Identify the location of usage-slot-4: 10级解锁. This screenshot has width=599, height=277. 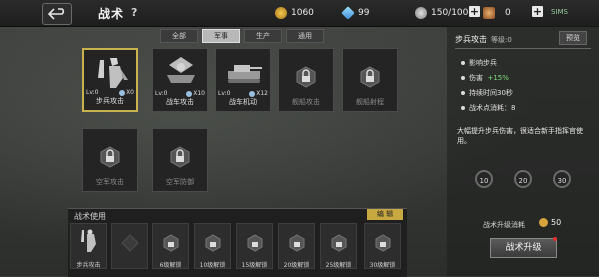
(212, 246).